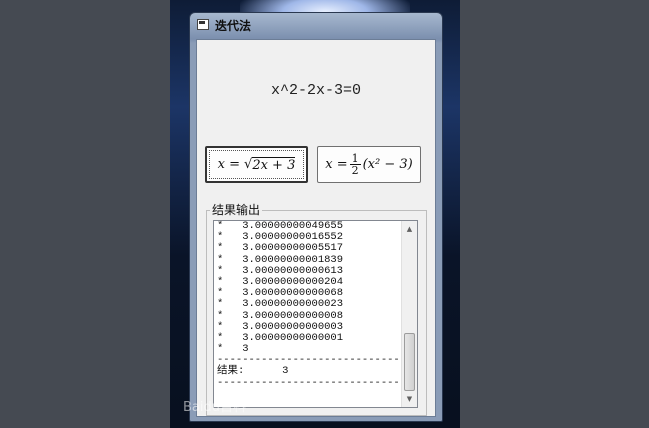  I want to click on button2-fraction: 1 2, so click(355, 165).